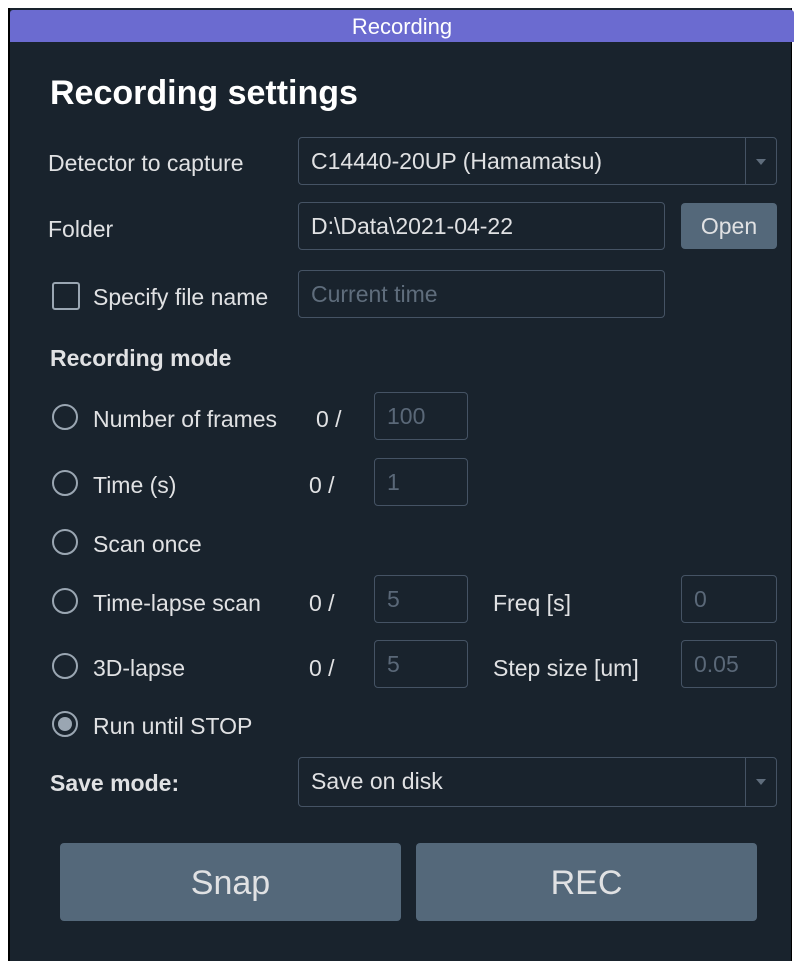  What do you see at coordinates (729, 664) in the screenshot?
I see `step-size-input: 0.05` at bounding box center [729, 664].